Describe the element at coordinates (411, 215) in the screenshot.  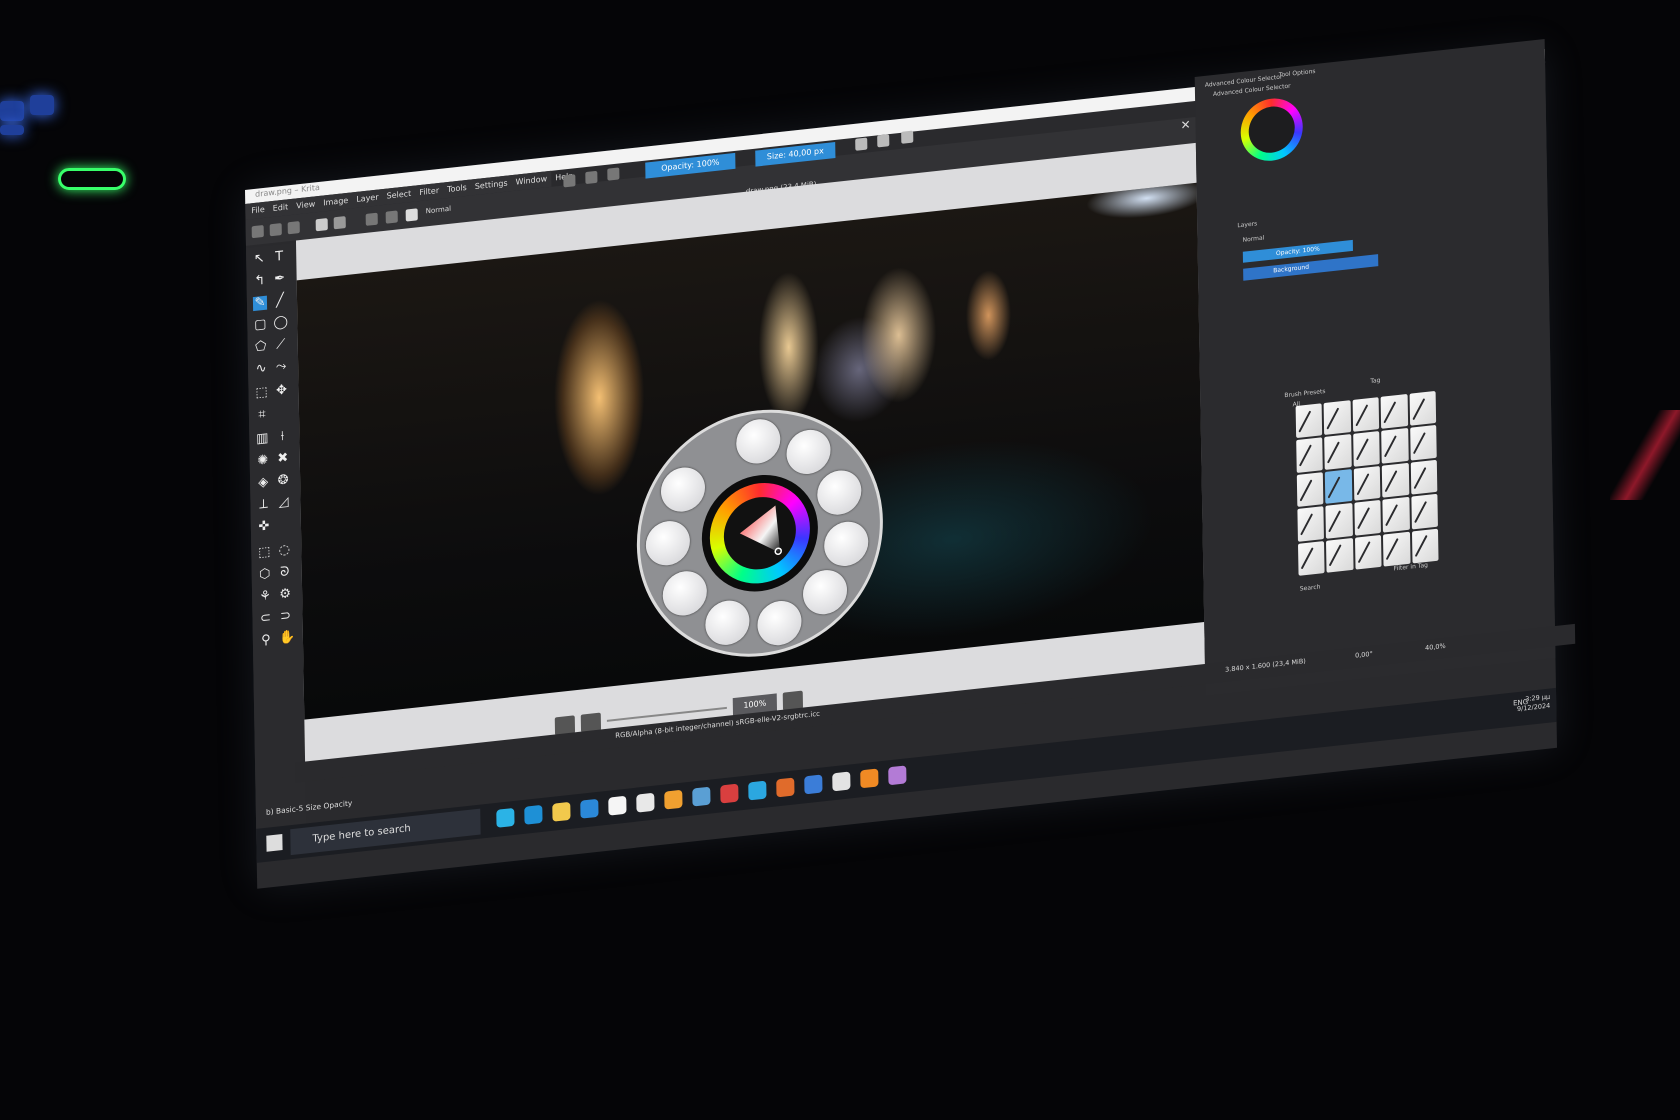
I see `brush-preset-icon` at that location.